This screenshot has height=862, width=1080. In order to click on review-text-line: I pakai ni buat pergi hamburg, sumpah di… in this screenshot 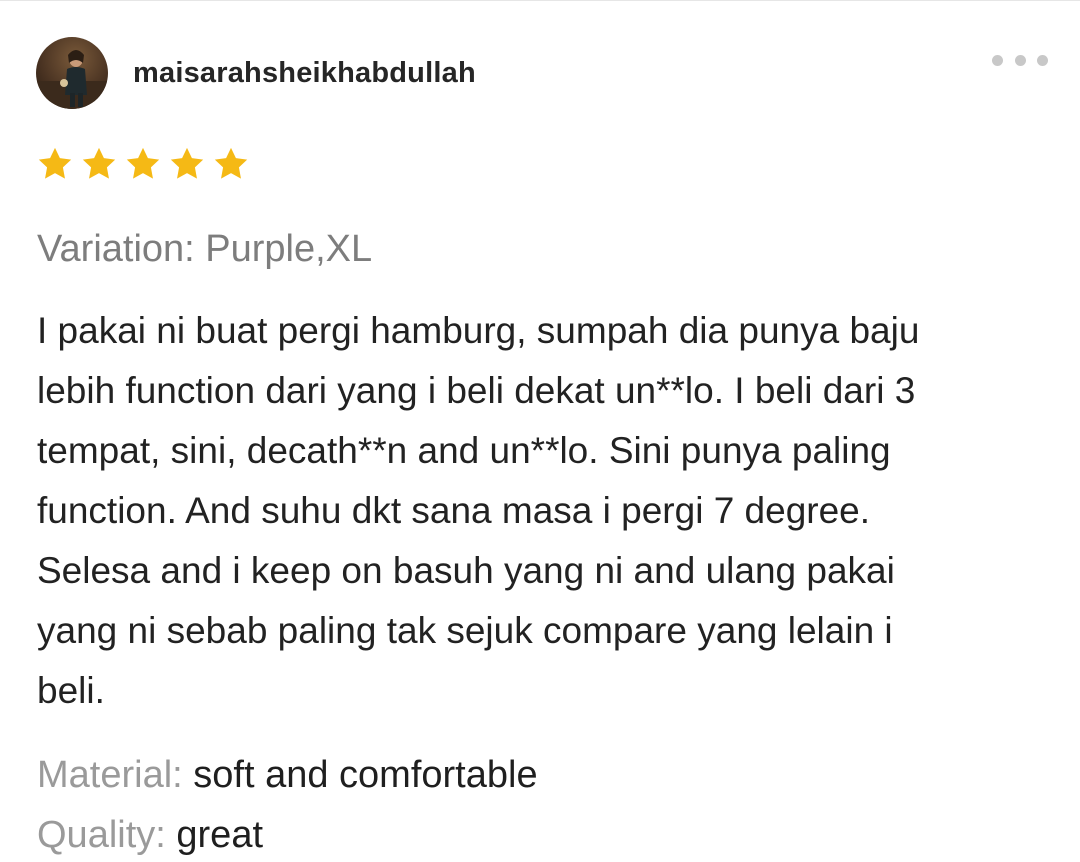, I will do `click(478, 330)`.